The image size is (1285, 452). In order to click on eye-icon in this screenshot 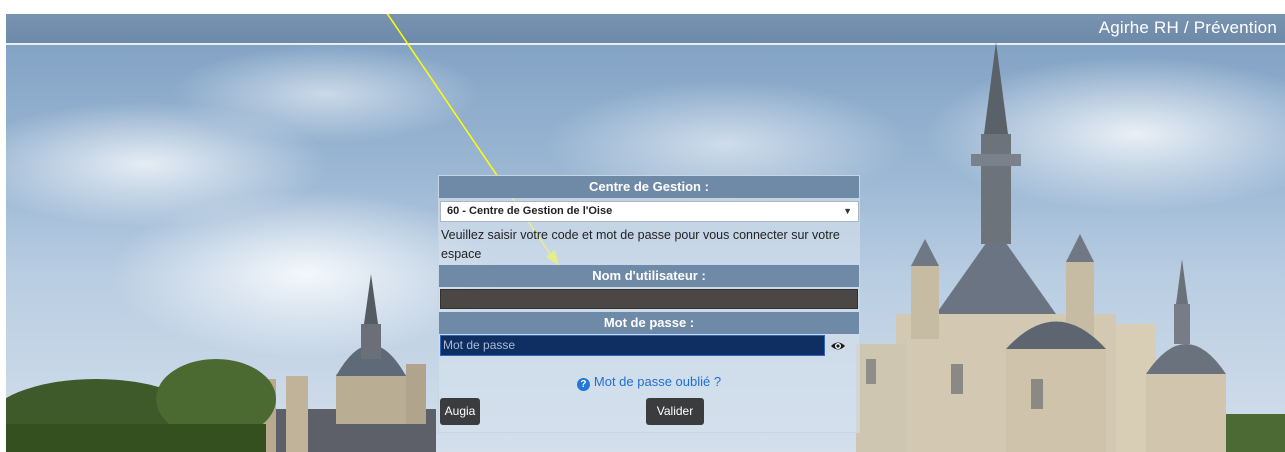, I will do `click(838, 346)`.